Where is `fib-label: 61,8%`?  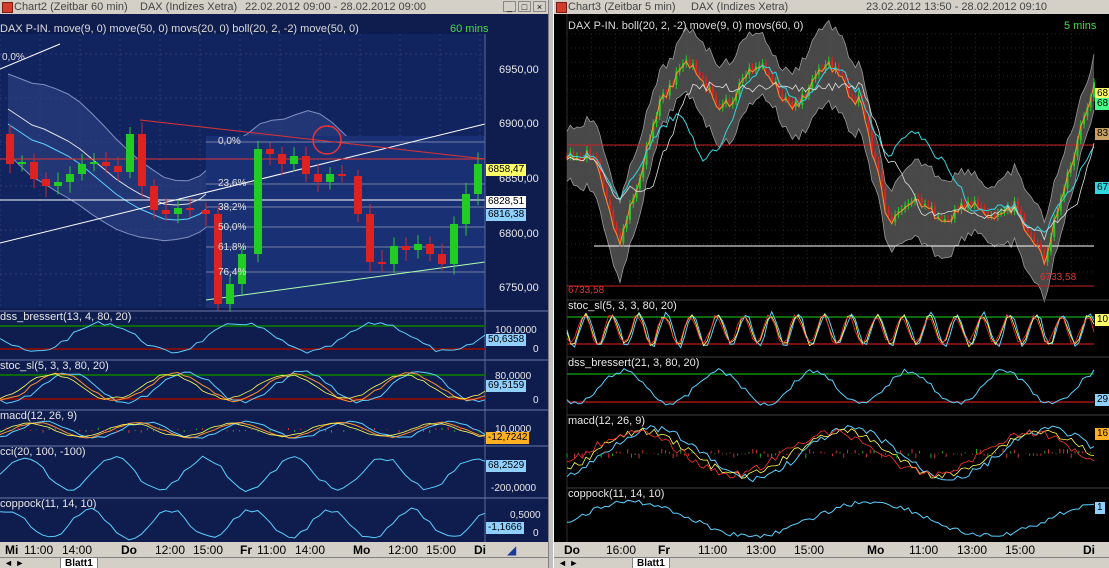
fib-label: 61,8% is located at coordinates (232, 247).